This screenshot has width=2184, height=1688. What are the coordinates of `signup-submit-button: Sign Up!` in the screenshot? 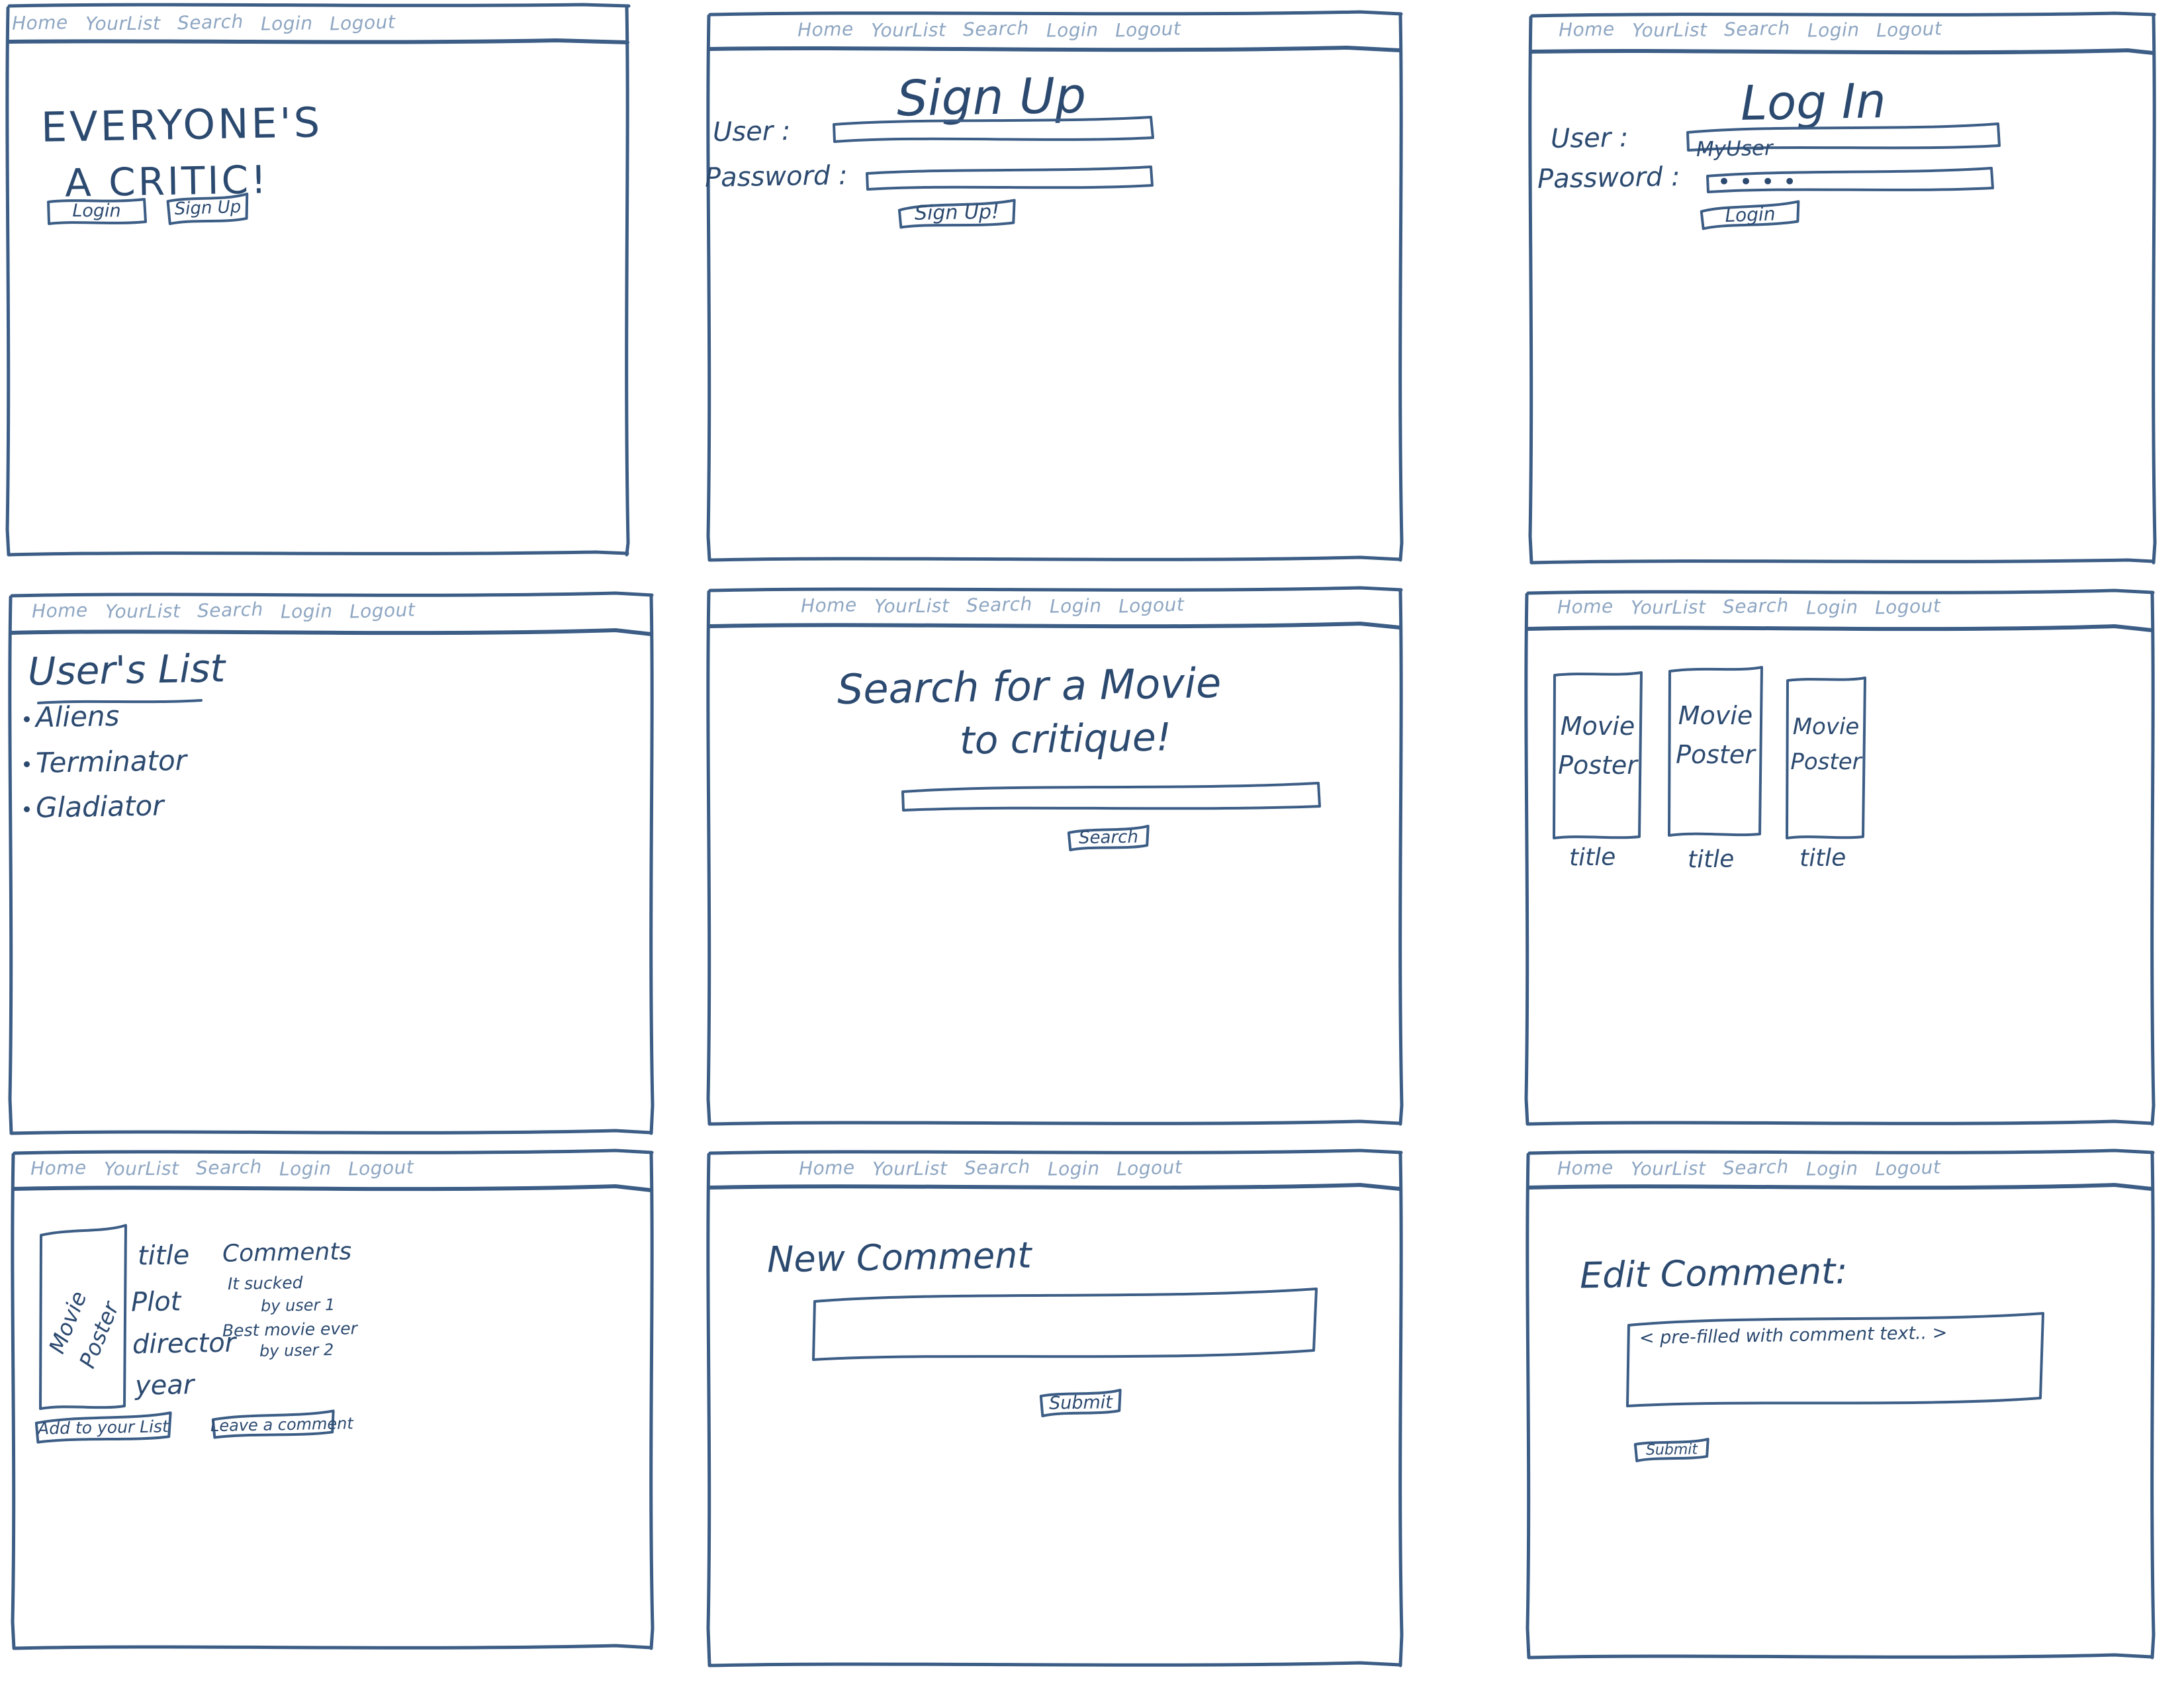 It's located at (957, 213).